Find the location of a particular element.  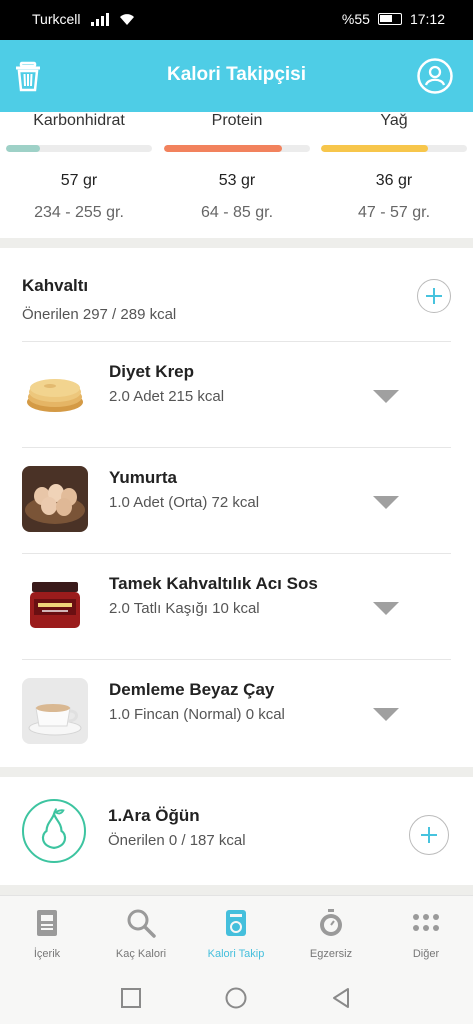

macro-fat: Yağ 36 gr 47 - 57 gr. is located at coordinates (394, 167).